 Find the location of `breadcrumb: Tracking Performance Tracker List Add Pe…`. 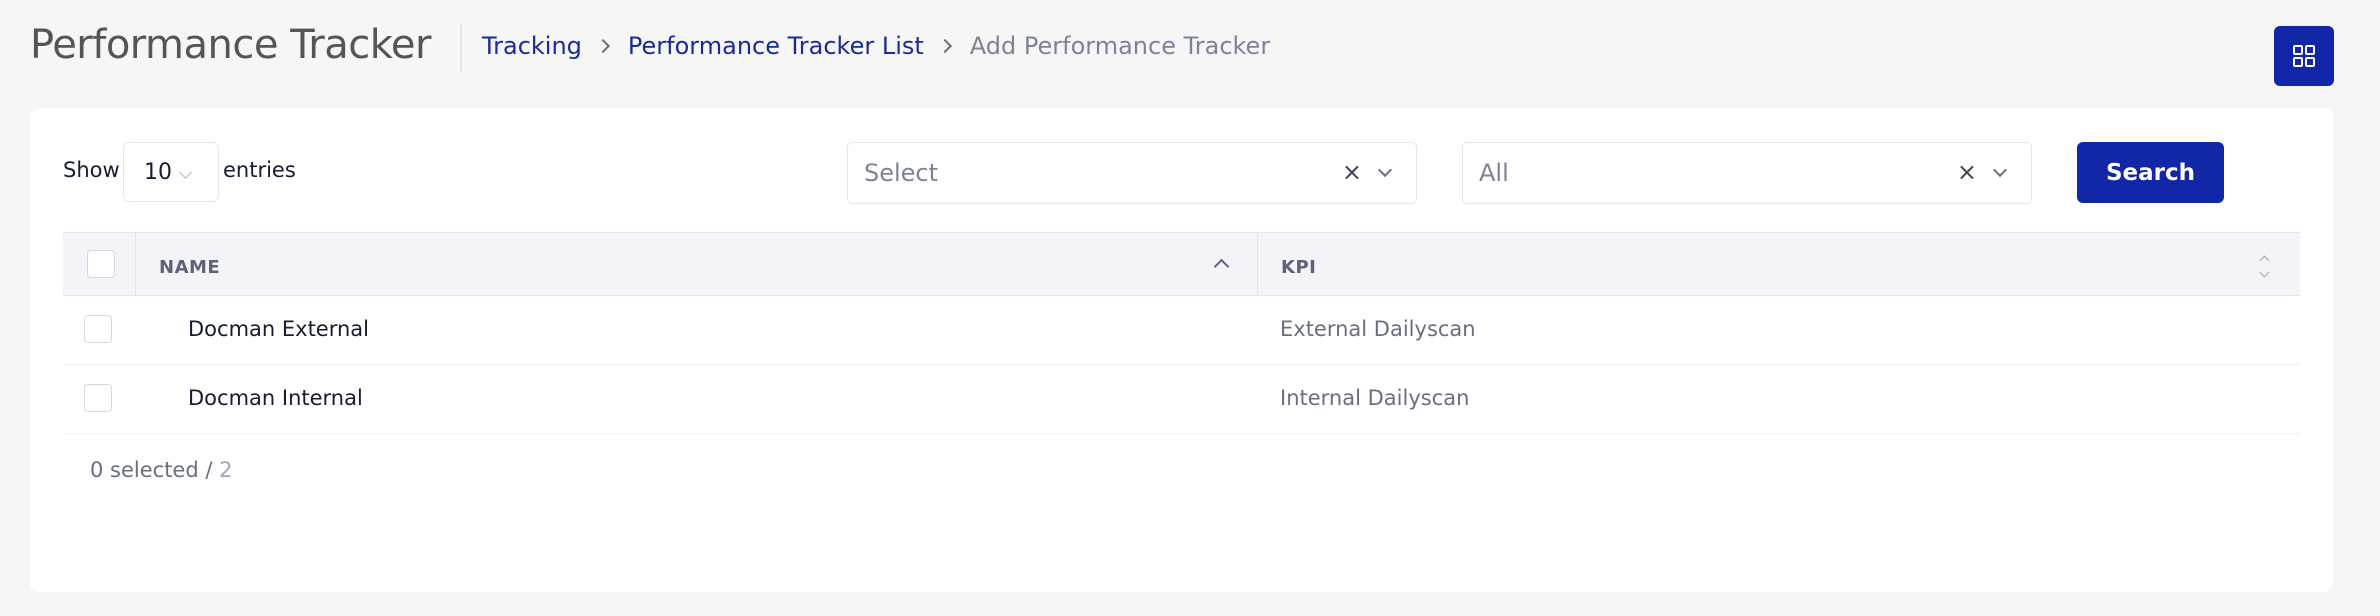

breadcrumb: Tracking Performance Tracker List Add Pe… is located at coordinates (876, 46).